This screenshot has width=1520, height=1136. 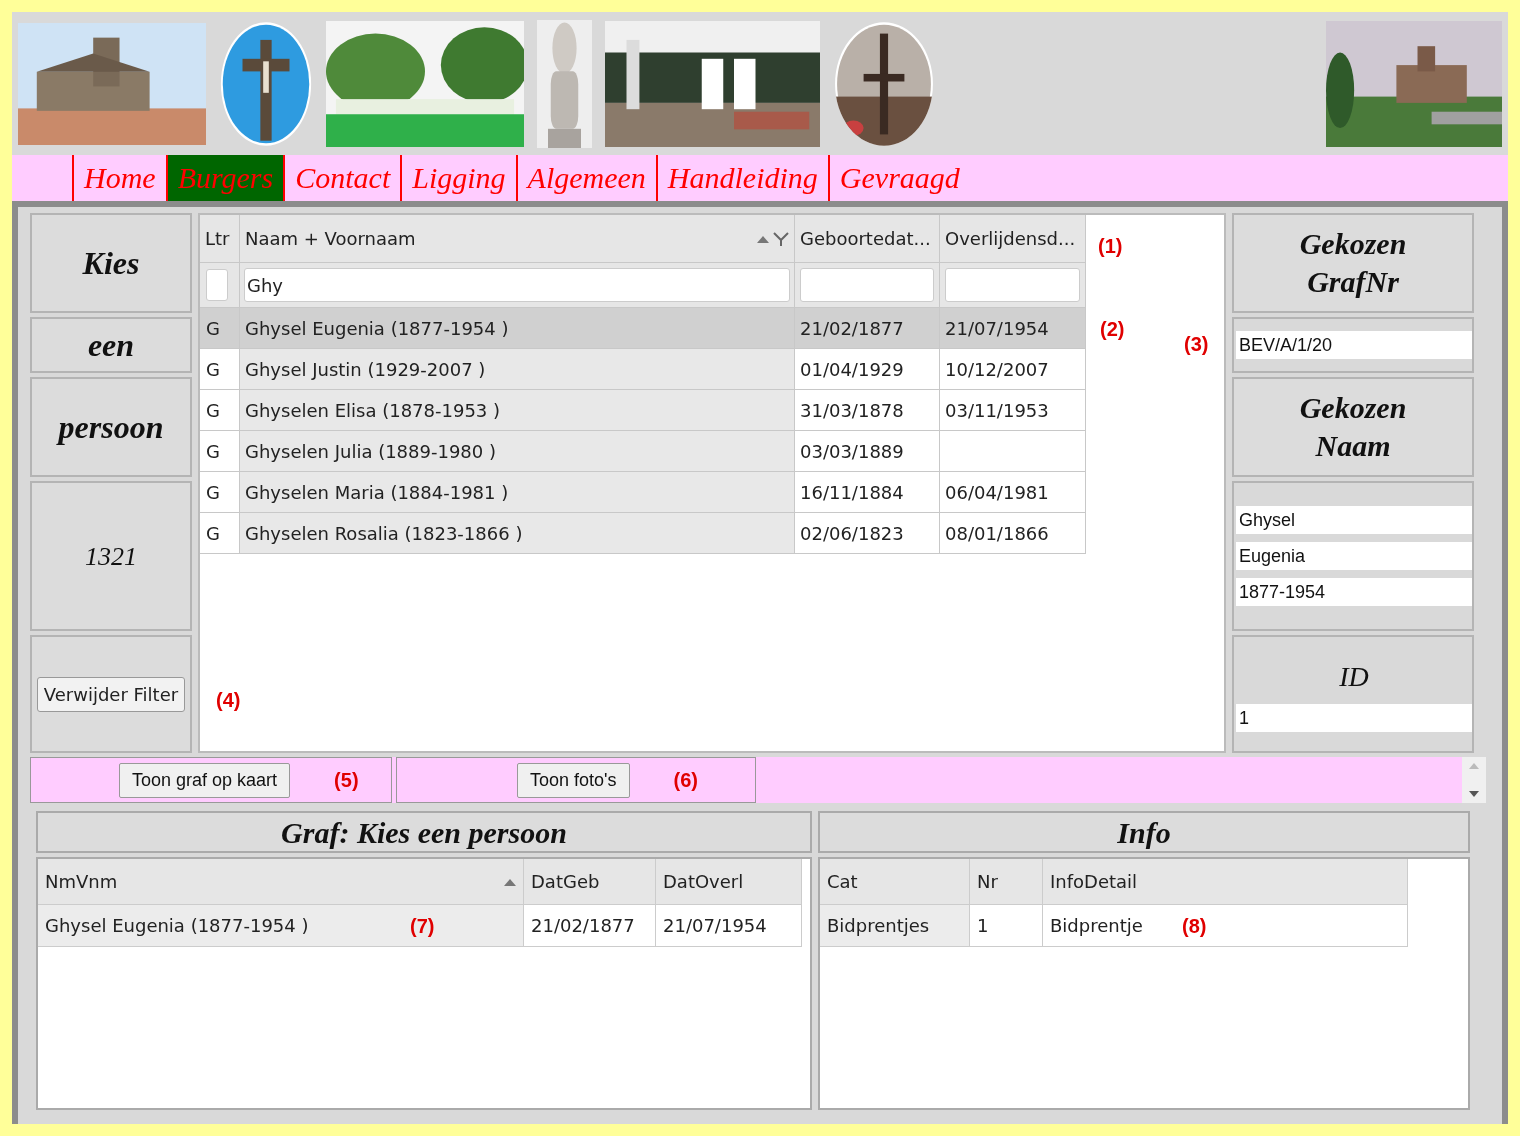 What do you see at coordinates (590, 881) in the screenshot?
I see `column-header: DatGeb` at bounding box center [590, 881].